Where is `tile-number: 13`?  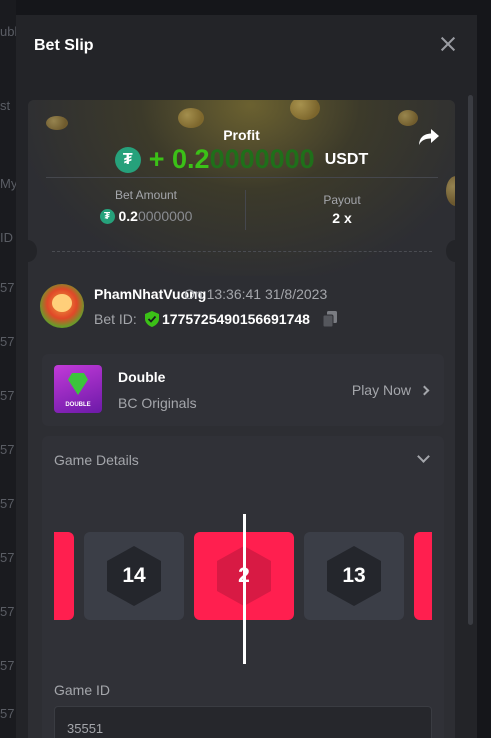 tile-number: 13 is located at coordinates (354, 576).